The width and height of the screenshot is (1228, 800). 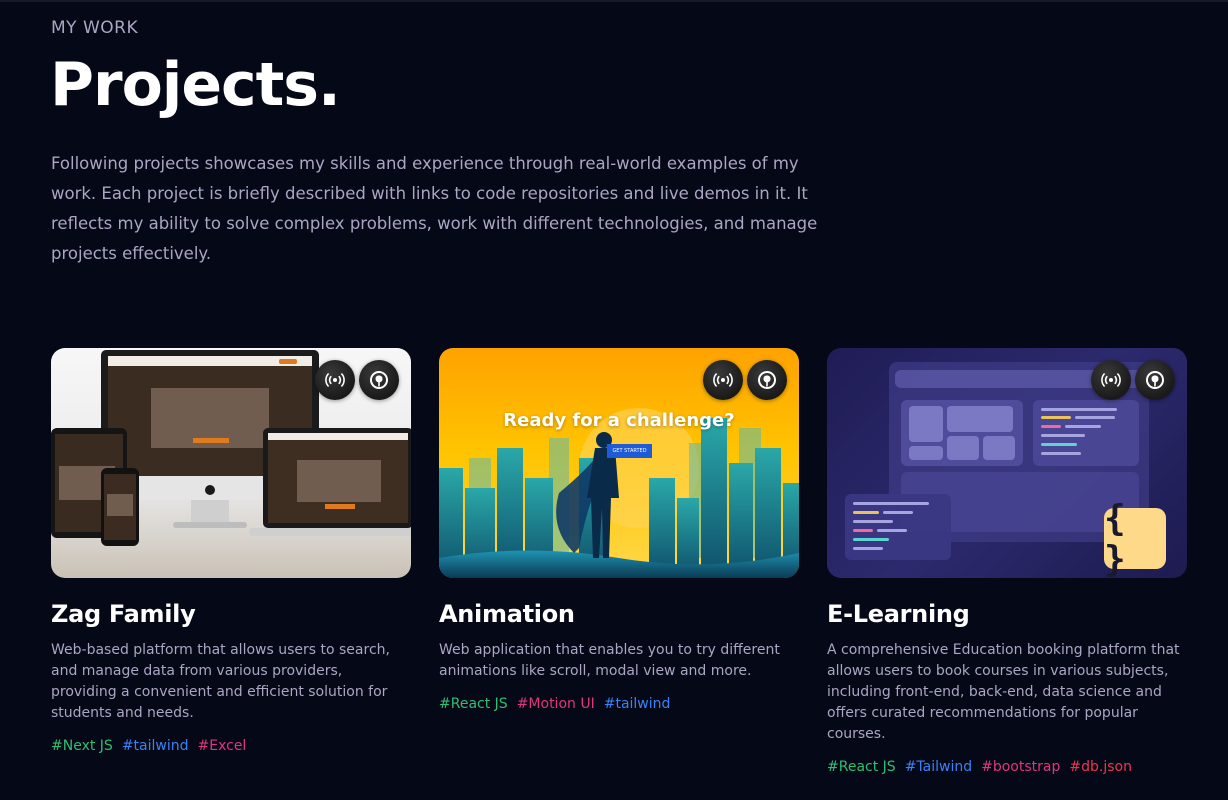 What do you see at coordinates (555, 704) in the screenshot?
I see `tag: #Motion UI` at bounding box center [555, 704].